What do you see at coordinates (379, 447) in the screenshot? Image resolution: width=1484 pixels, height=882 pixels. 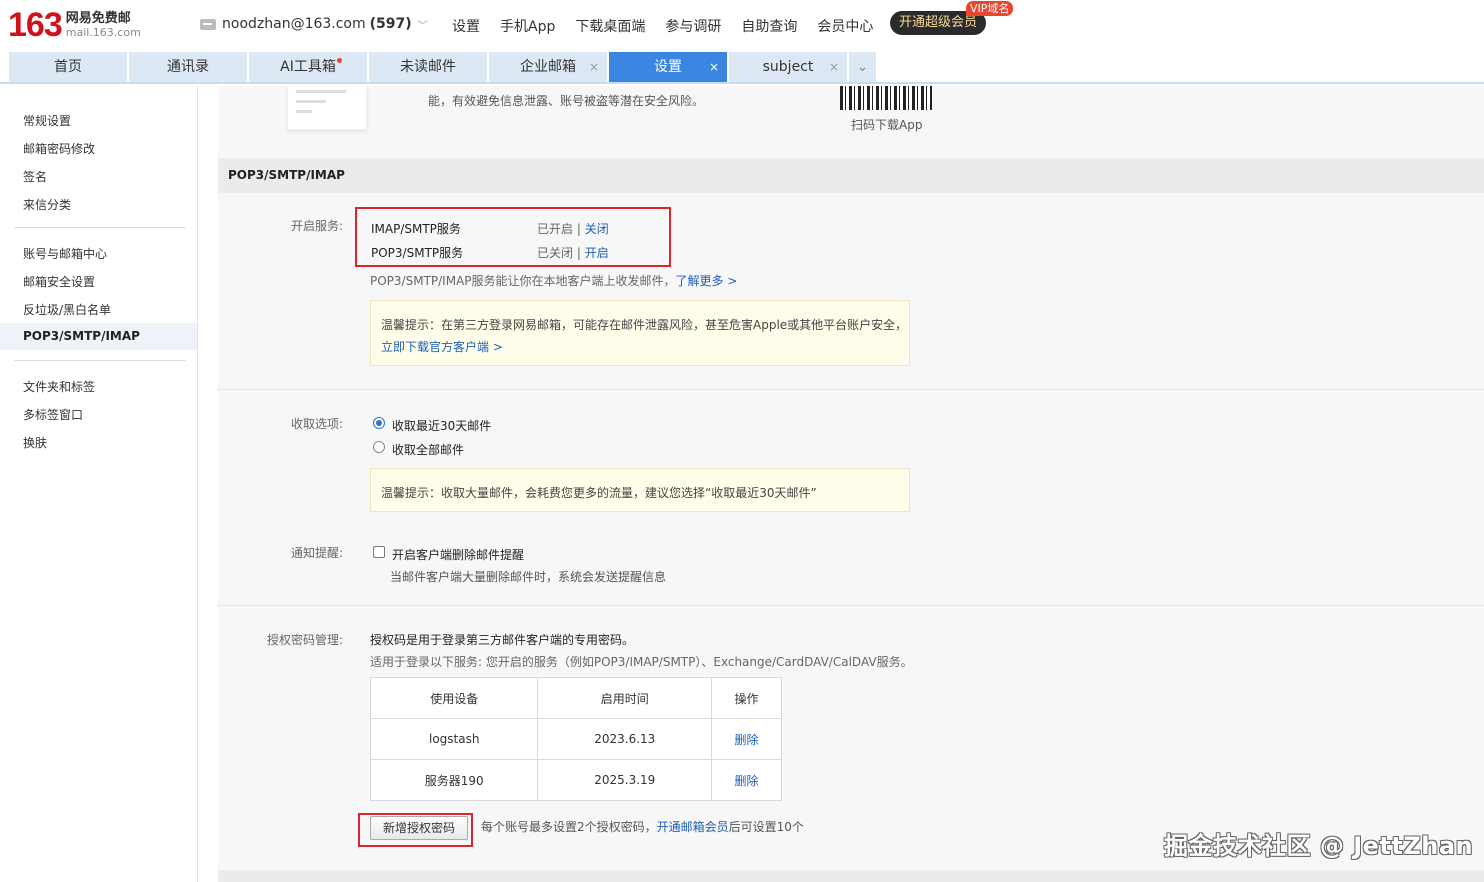 I see `radio-all-mail` at bounding box center [379, 447].